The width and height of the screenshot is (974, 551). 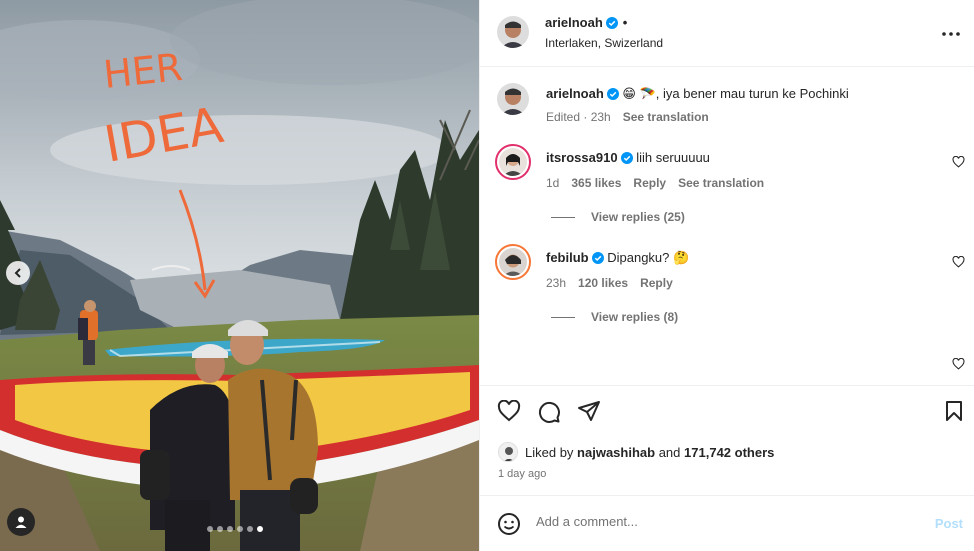 I want to click on likes-and: and, so click(x=669, y=452).